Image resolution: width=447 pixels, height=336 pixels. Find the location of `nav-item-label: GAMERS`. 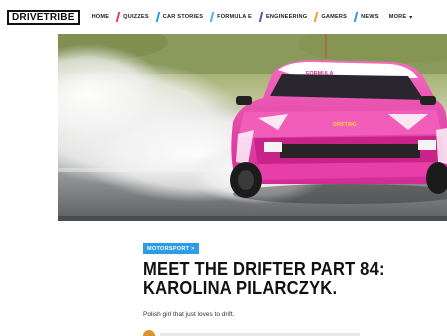

nav-item-label: GAMERS is located at coordinates (334, 17).